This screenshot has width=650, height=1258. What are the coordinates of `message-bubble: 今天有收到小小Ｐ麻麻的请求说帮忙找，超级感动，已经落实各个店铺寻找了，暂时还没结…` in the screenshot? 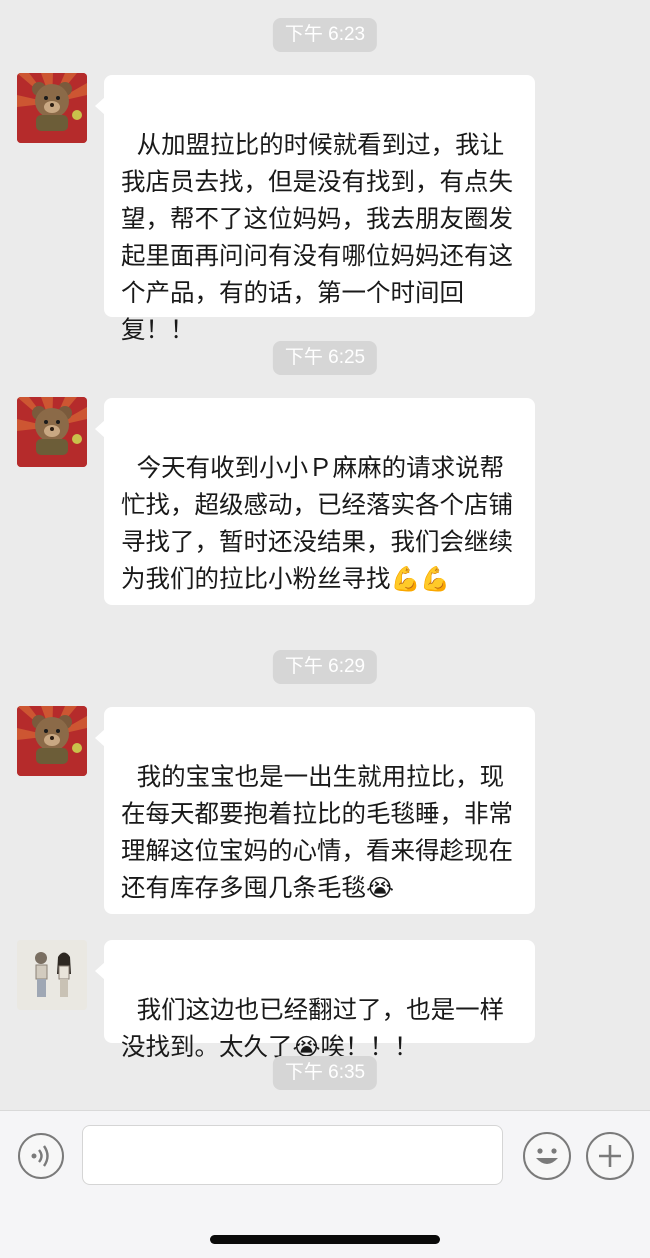 It's located at (315, 501).